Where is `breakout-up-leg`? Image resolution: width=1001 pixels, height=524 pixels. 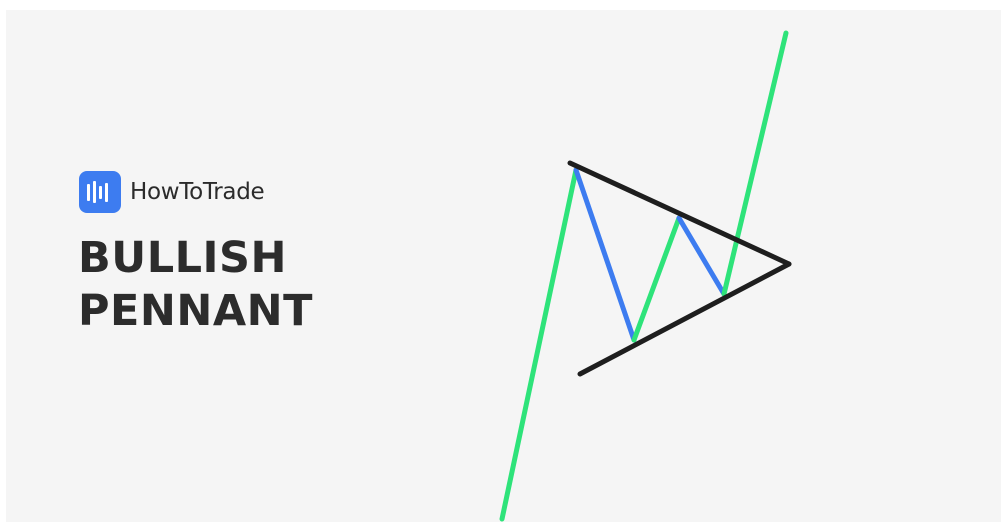
breakout-up-leg is located at coordinates (755, 163).